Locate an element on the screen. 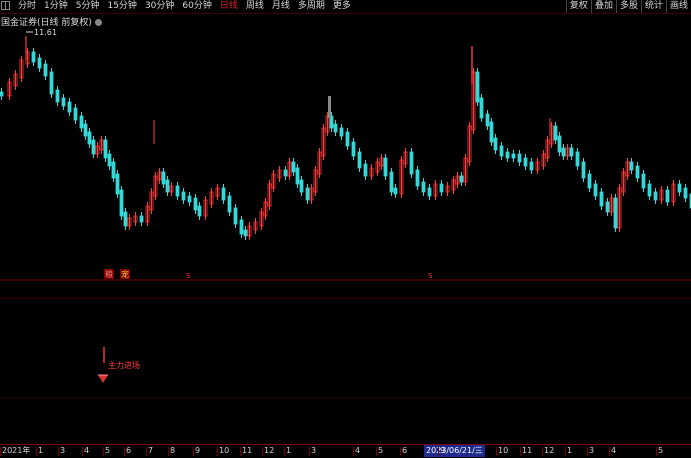  tab-2: 5分钟 is located at coordinates (88, 6).